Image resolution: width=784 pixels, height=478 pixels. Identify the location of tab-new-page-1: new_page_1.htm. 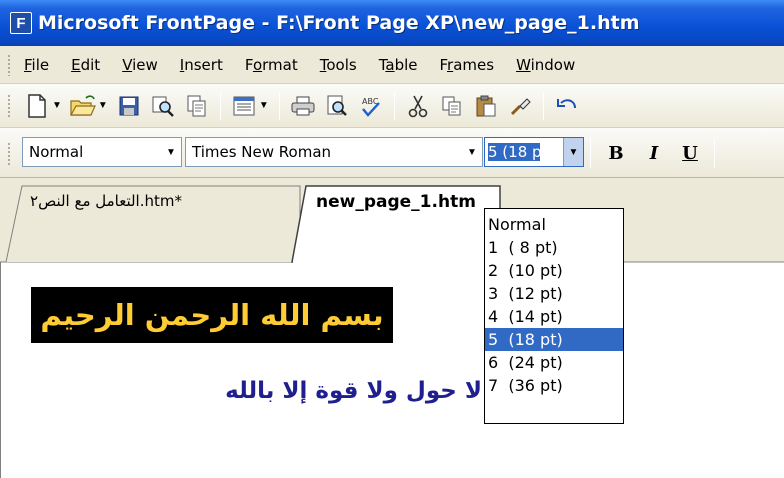
(403, 225).